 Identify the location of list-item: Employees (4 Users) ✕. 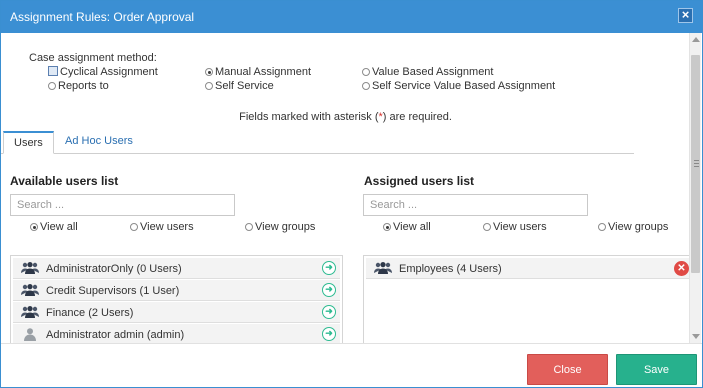
(527, 268).